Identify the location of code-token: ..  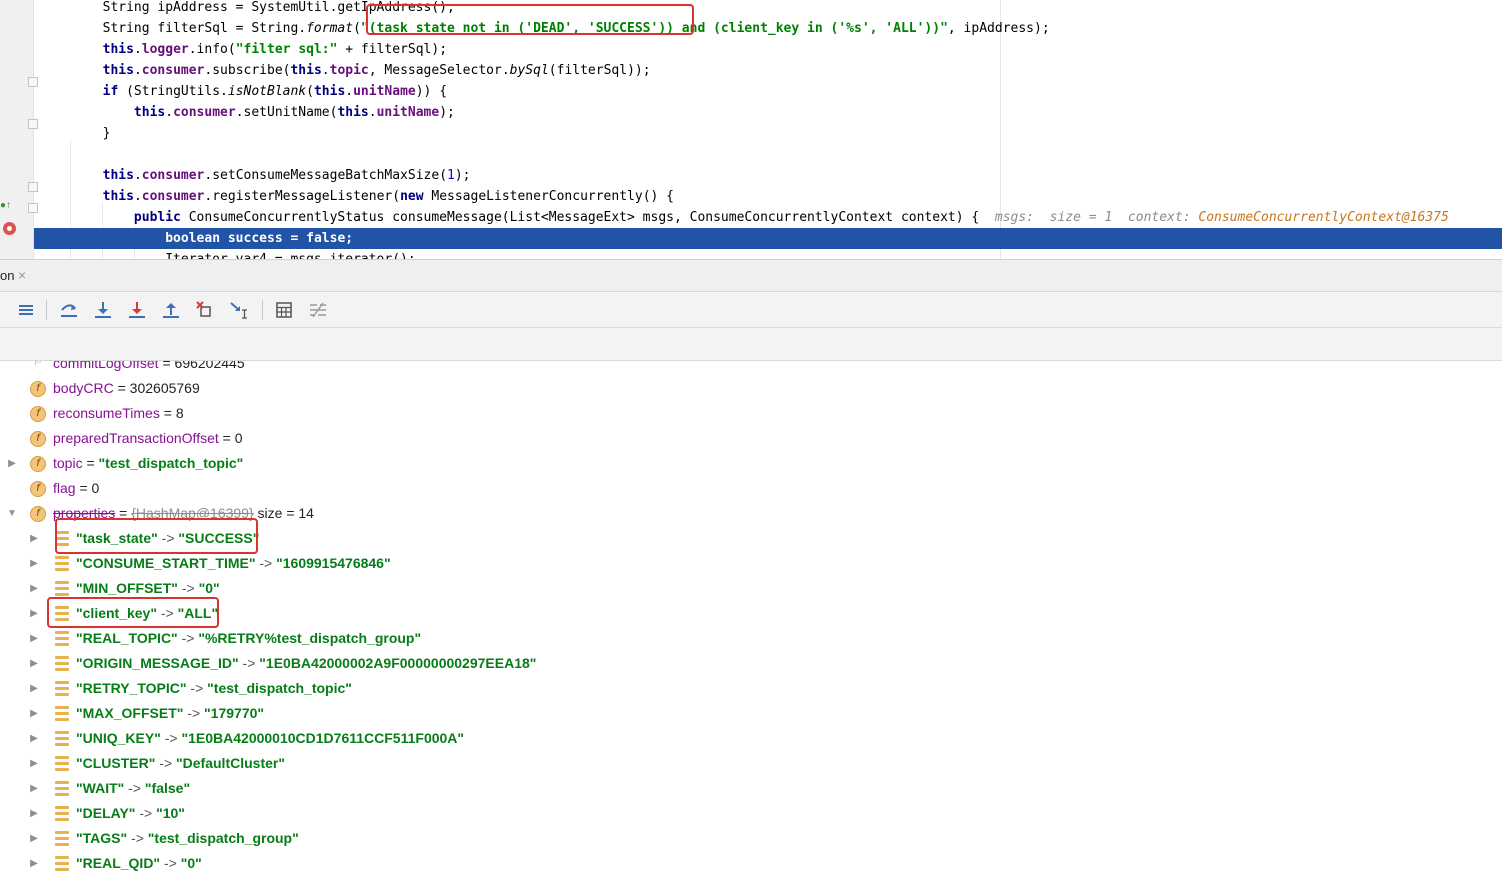
(349, 91).